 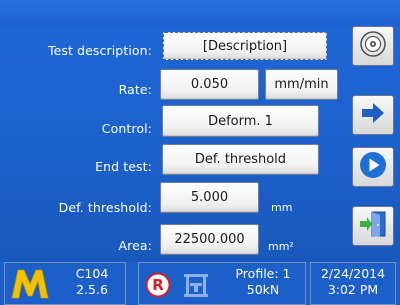 What do you see at coordinates (240, 121) in the screenshot?
I see `control-select: Deform. 1` at bounding box center [240, 121].